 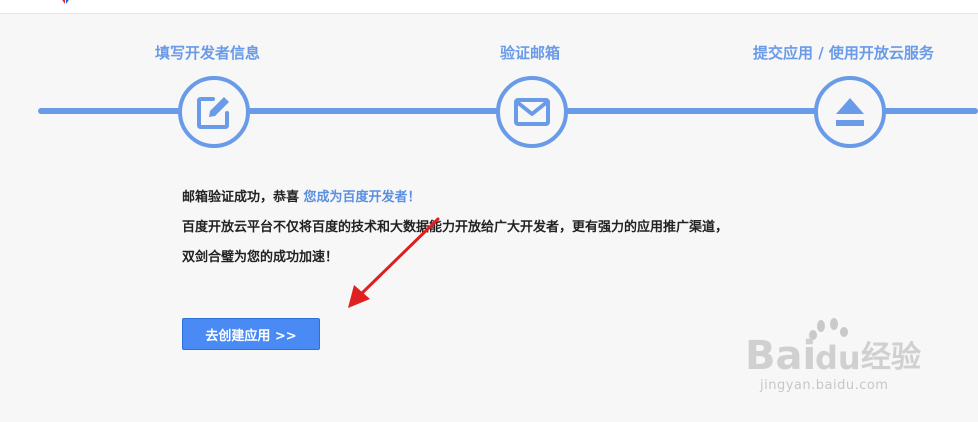 I want to click on step-1-circle, so click(x=214, y=112).